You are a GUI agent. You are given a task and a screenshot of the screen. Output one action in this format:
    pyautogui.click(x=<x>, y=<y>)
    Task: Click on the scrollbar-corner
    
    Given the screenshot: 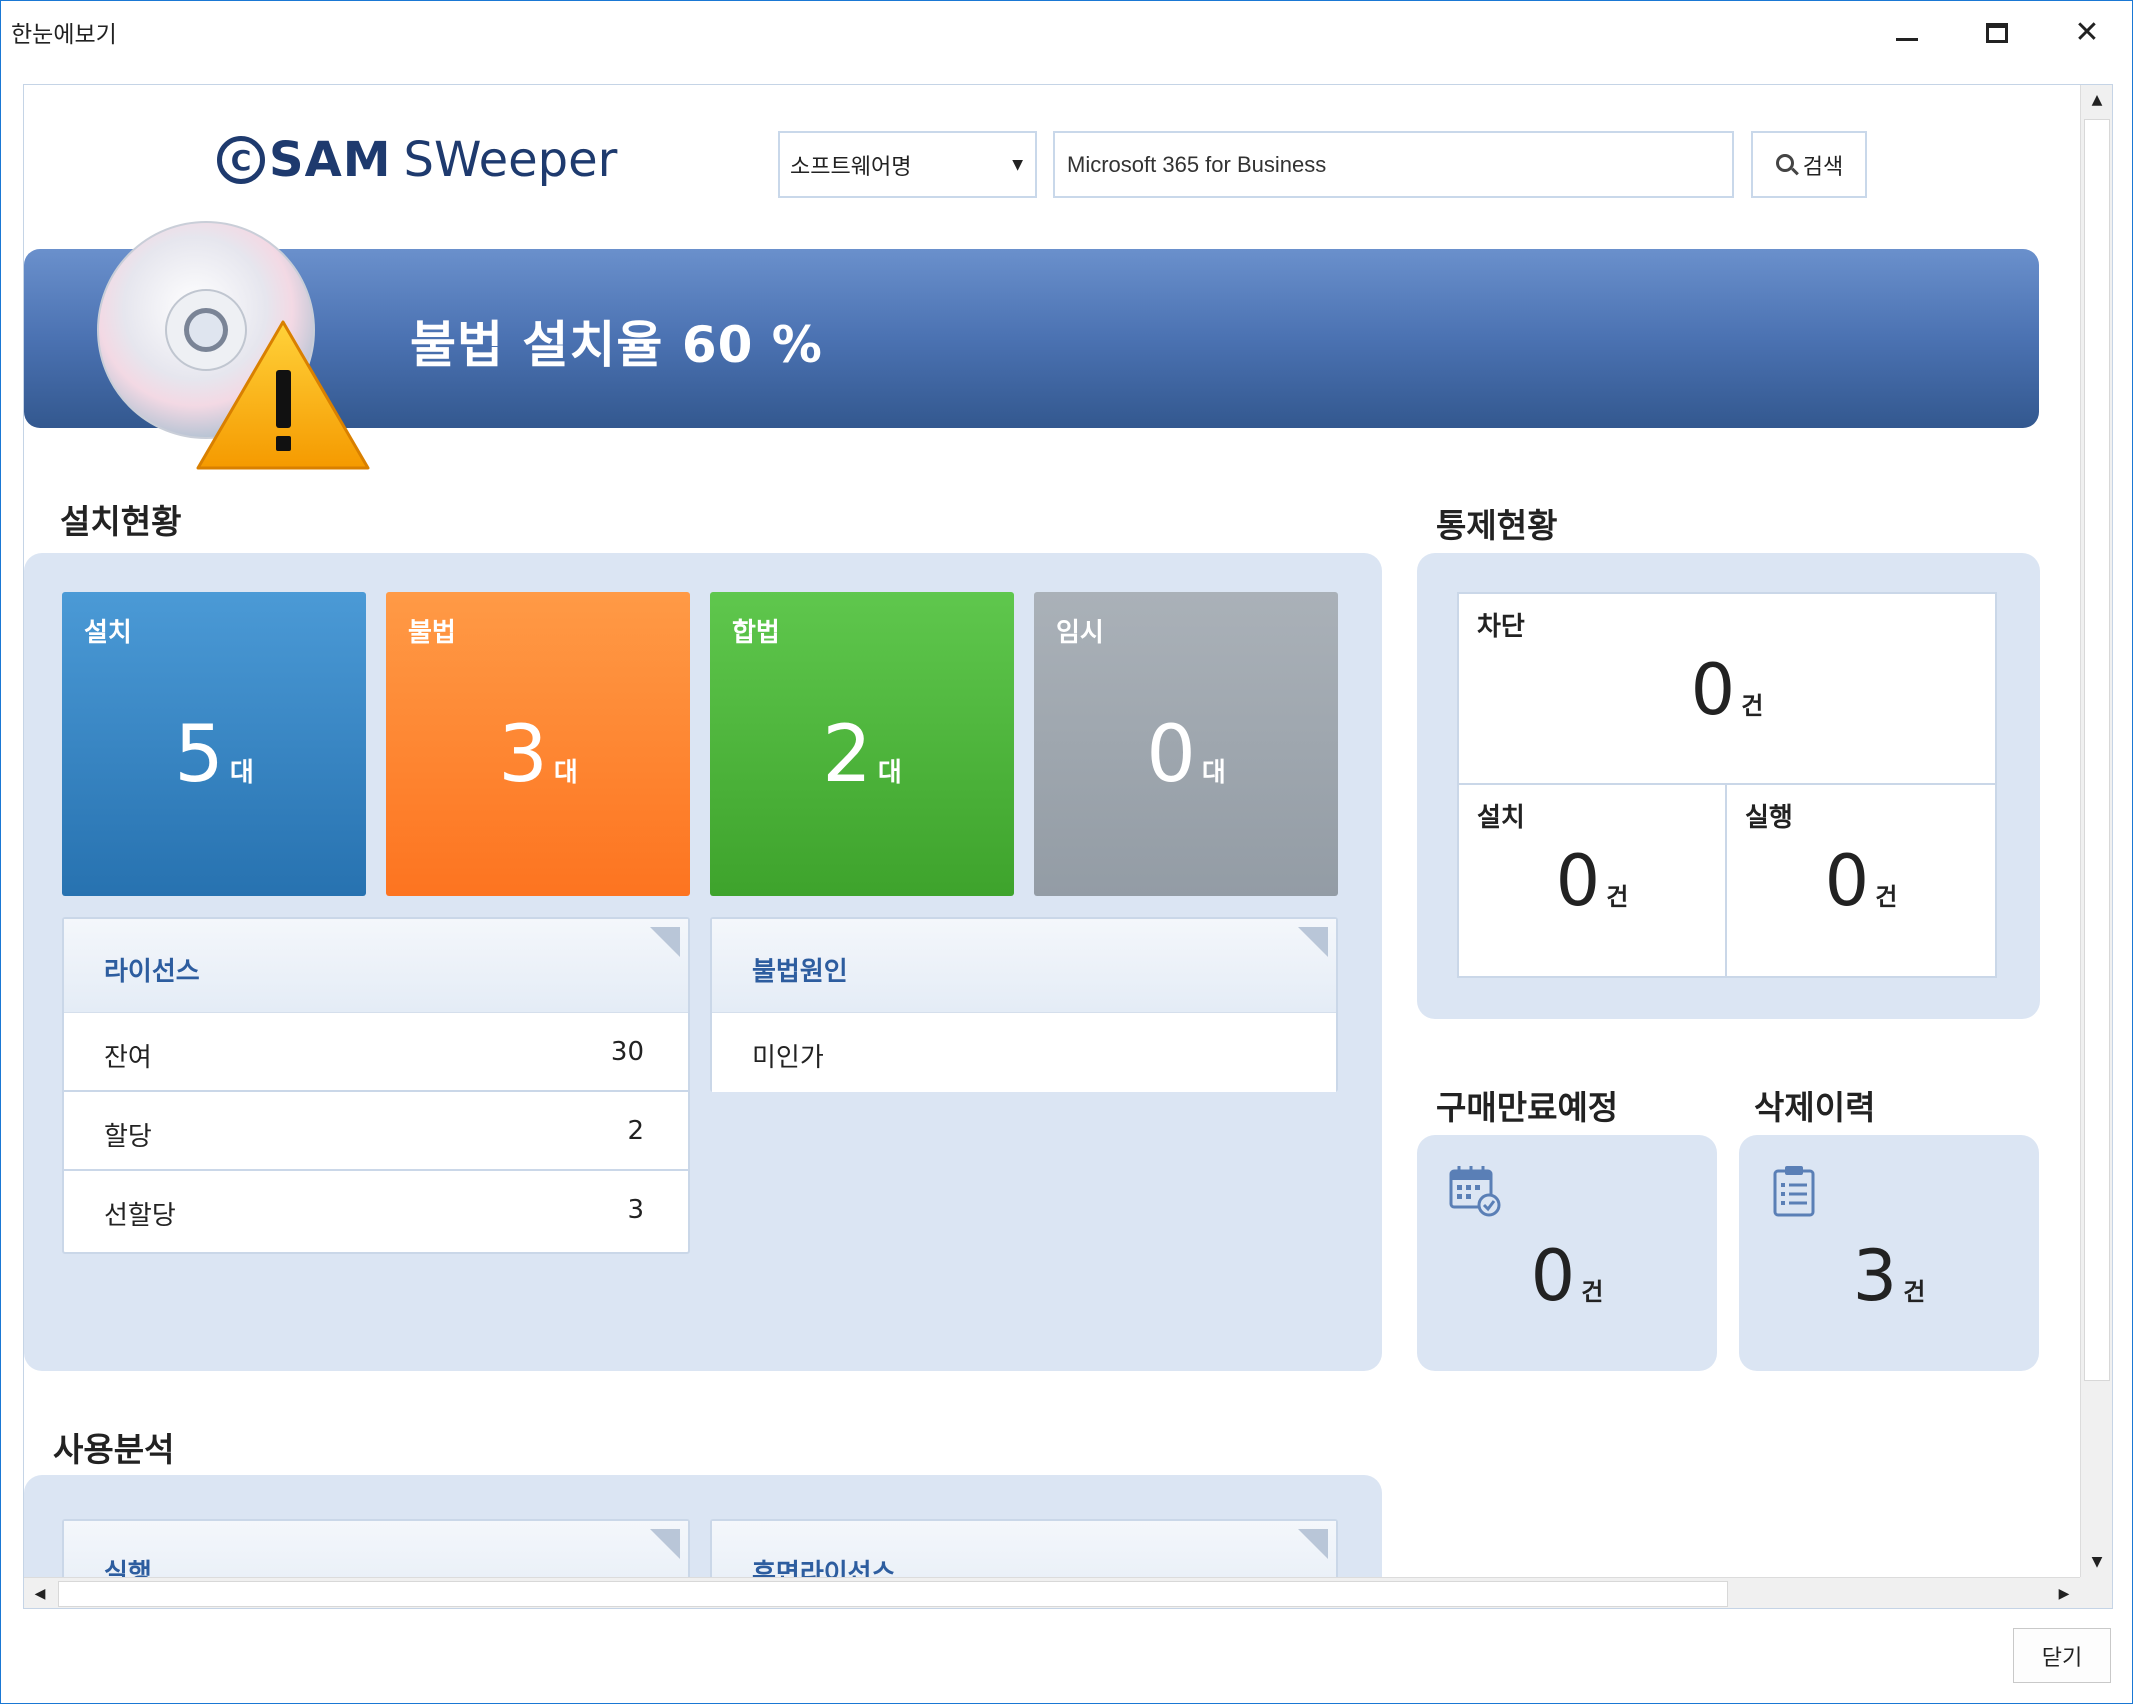 What is the action you would take?
    pyautogui.click(x=2096, y=1592)
    